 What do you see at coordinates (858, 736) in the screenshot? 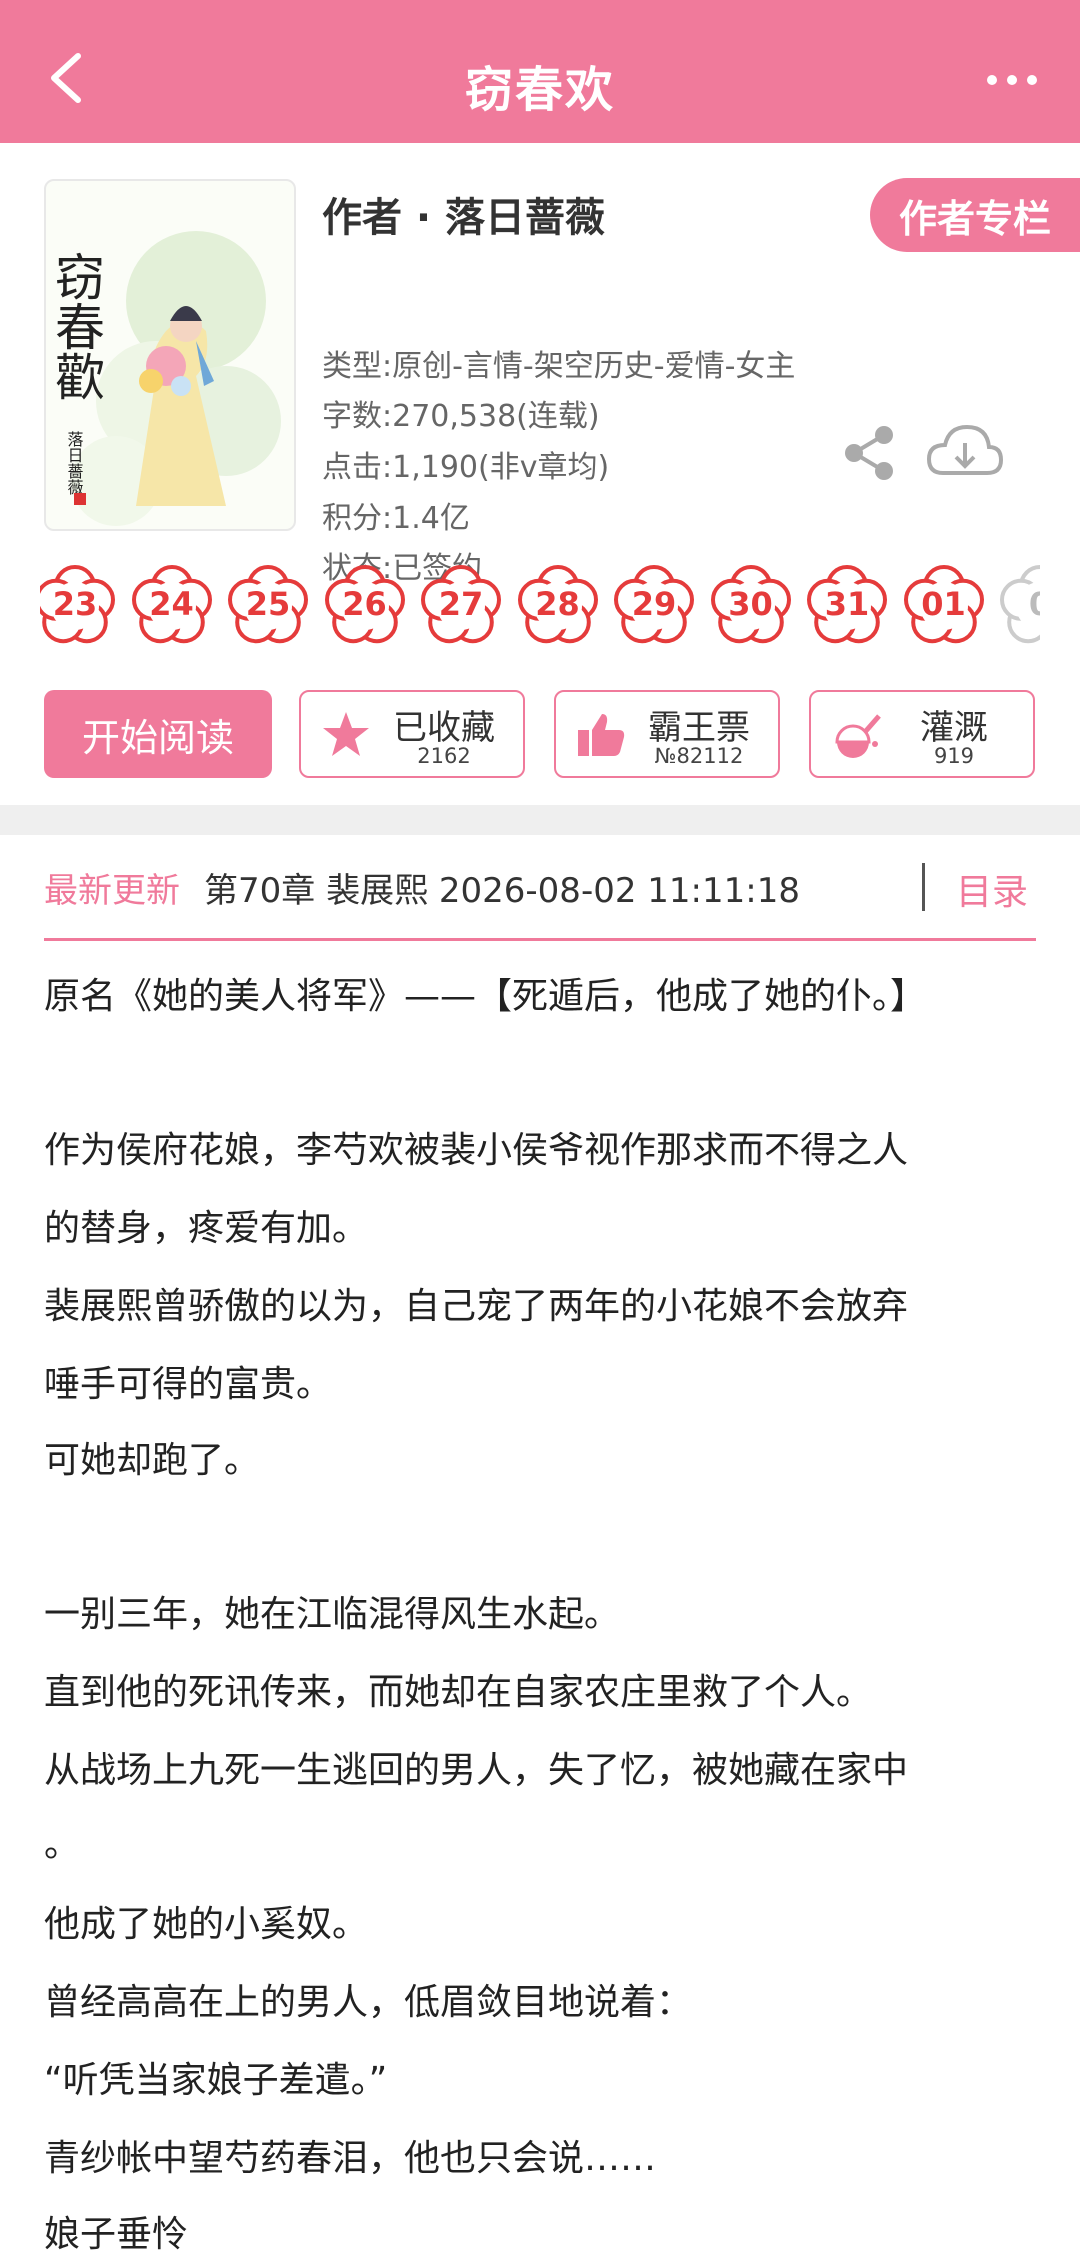
I see `flask-icon` at bounding box center [858, 736].